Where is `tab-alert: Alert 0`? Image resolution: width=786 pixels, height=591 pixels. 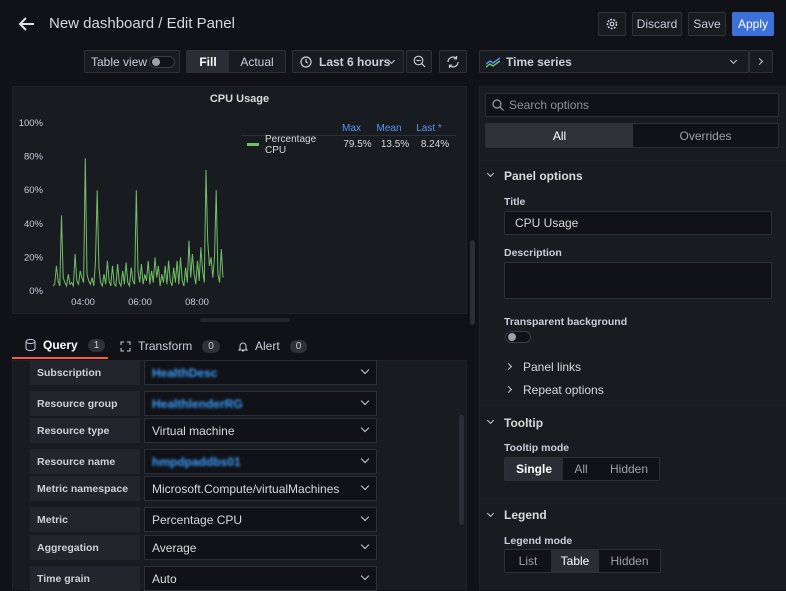 tab-alert: Alert 0 is located at coordinates (278, 346).